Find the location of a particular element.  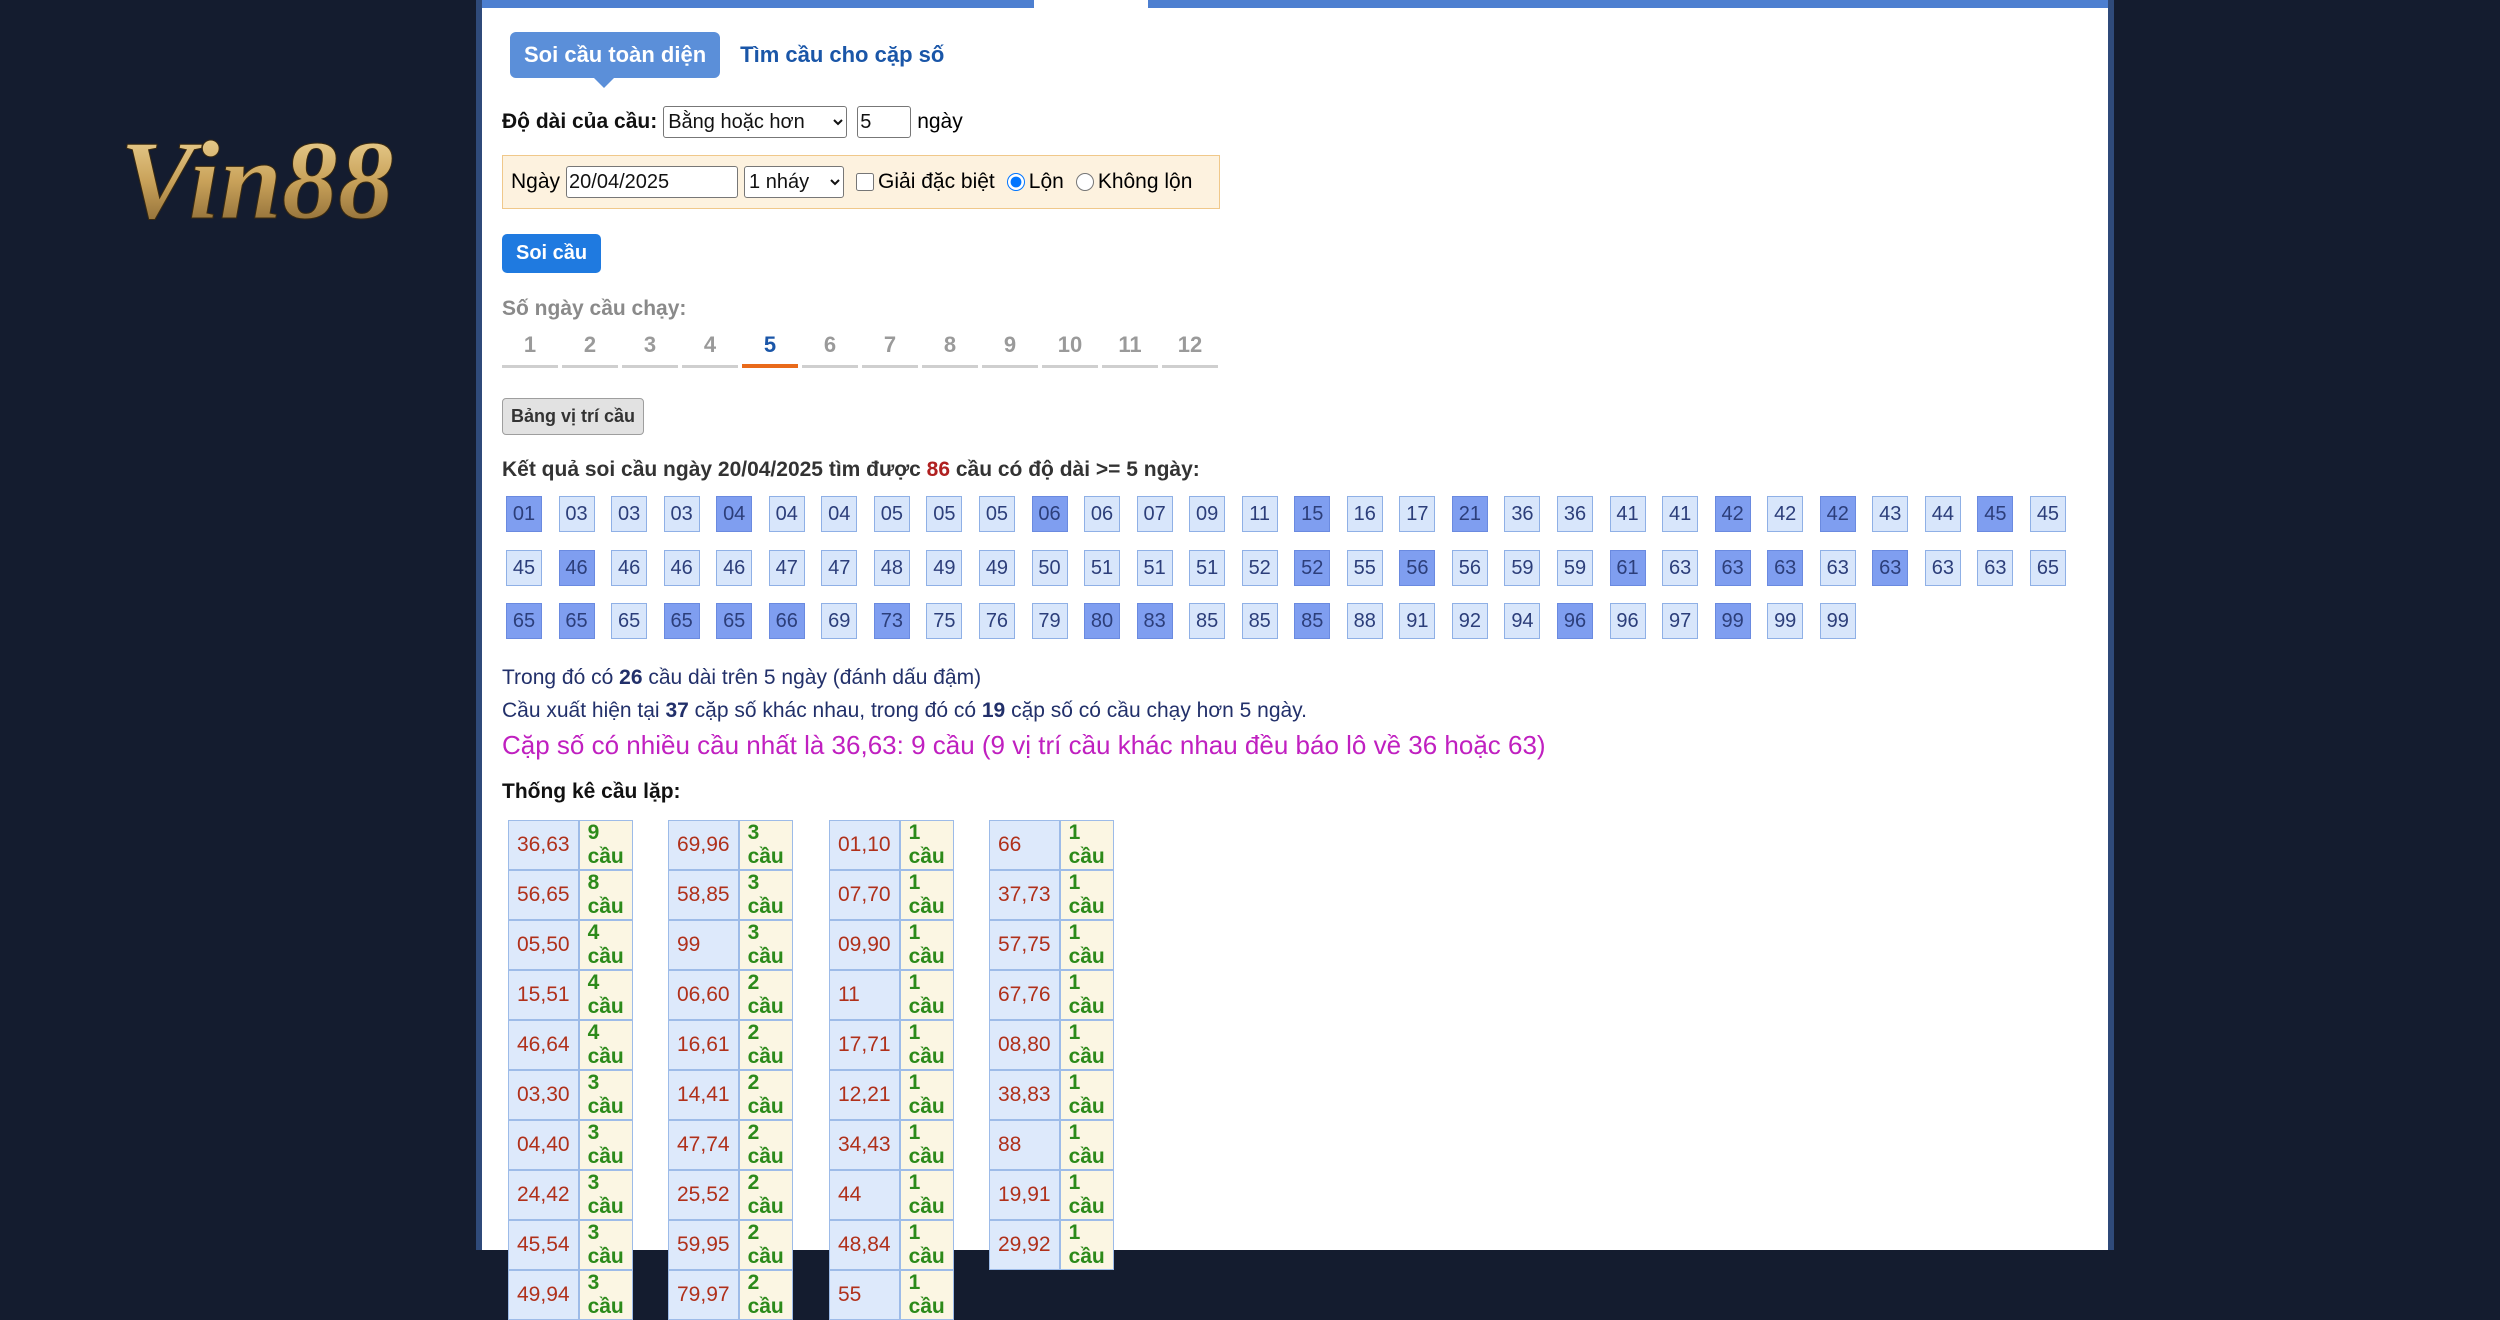

stats-pair: 19,91 is located at coordinates (1024, 1195).